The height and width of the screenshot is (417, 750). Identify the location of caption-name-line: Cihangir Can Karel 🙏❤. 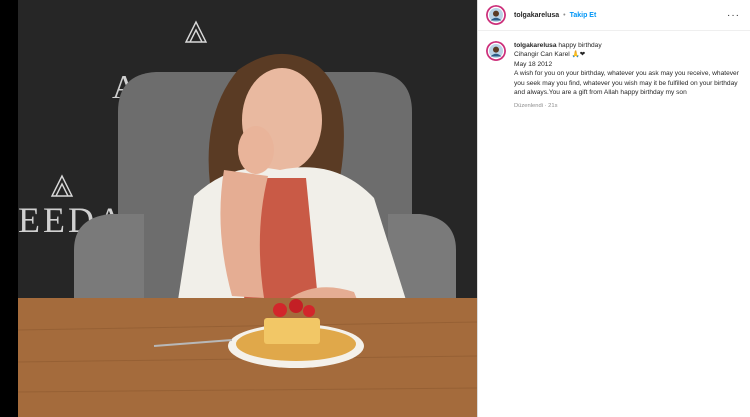
(550, 55).